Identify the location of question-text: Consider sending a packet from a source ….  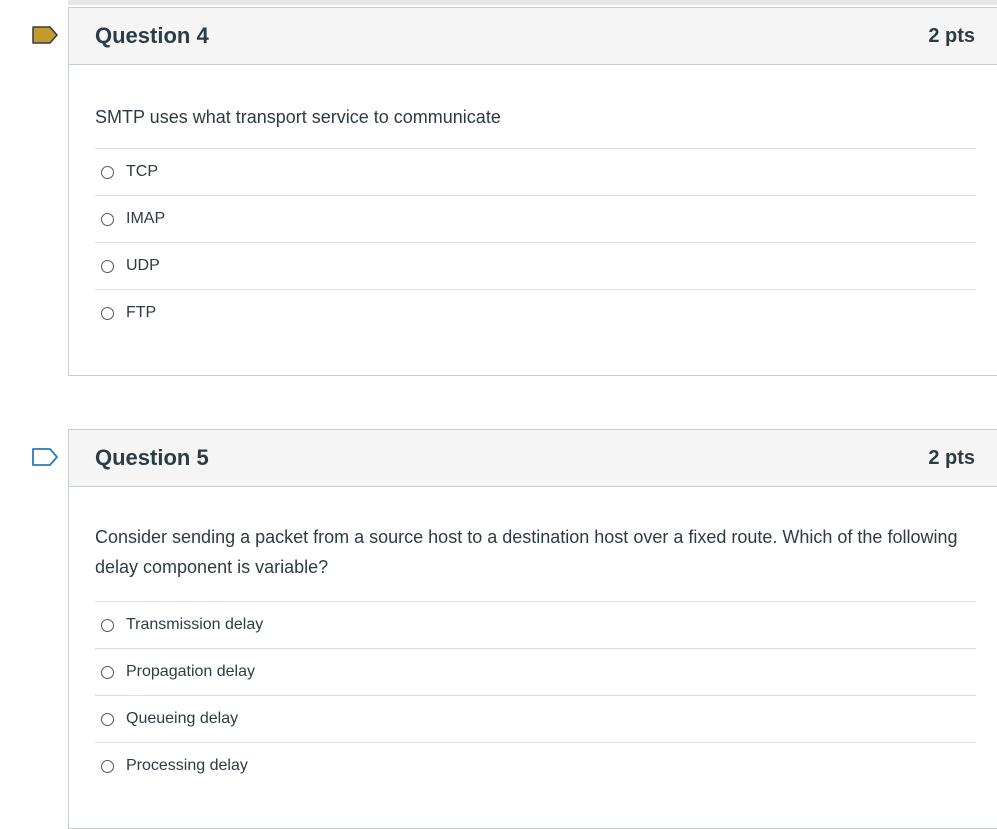
(526, 552).